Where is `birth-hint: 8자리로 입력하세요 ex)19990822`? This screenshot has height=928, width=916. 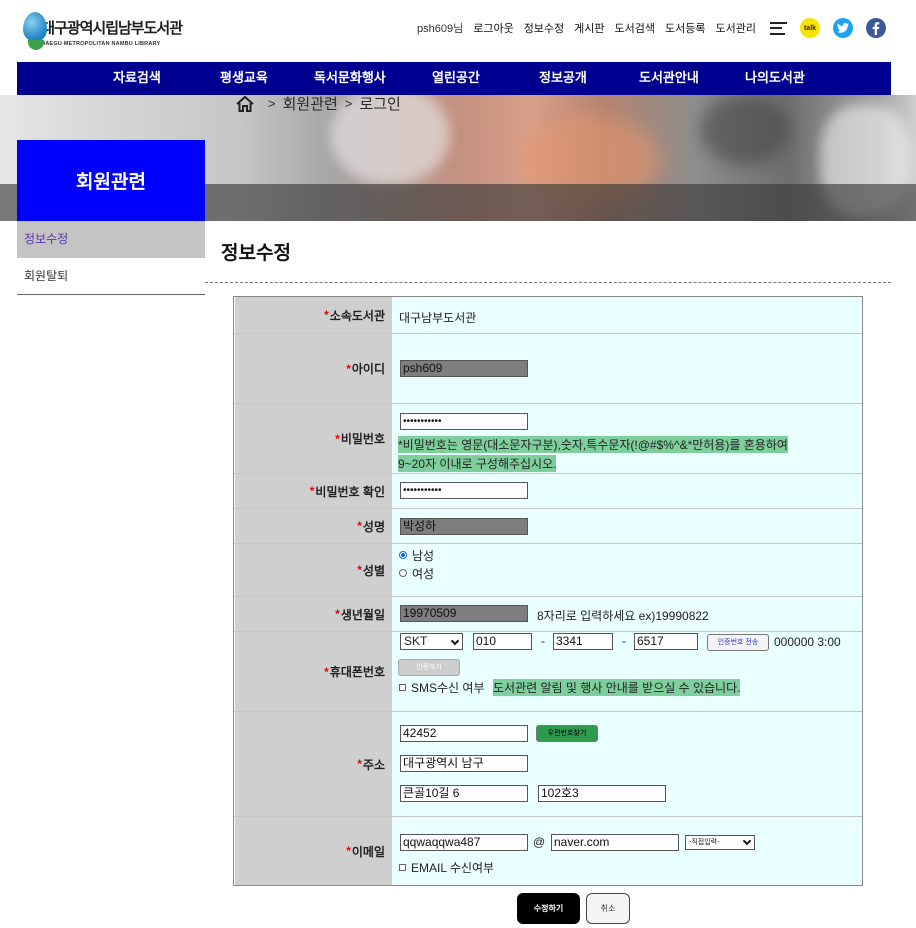
birth-hint: 8자리로 입력하세요 ex)19990822 is located at coordinates (623, 616).